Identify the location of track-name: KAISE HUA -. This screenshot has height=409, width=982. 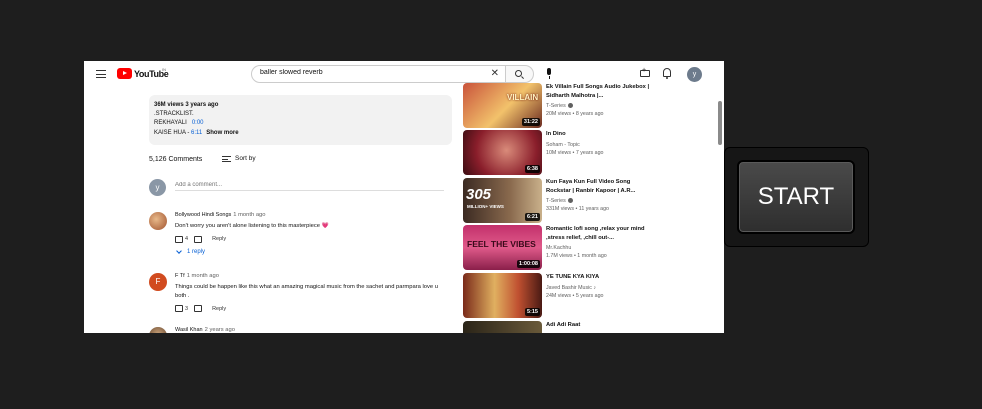
(172, 132).